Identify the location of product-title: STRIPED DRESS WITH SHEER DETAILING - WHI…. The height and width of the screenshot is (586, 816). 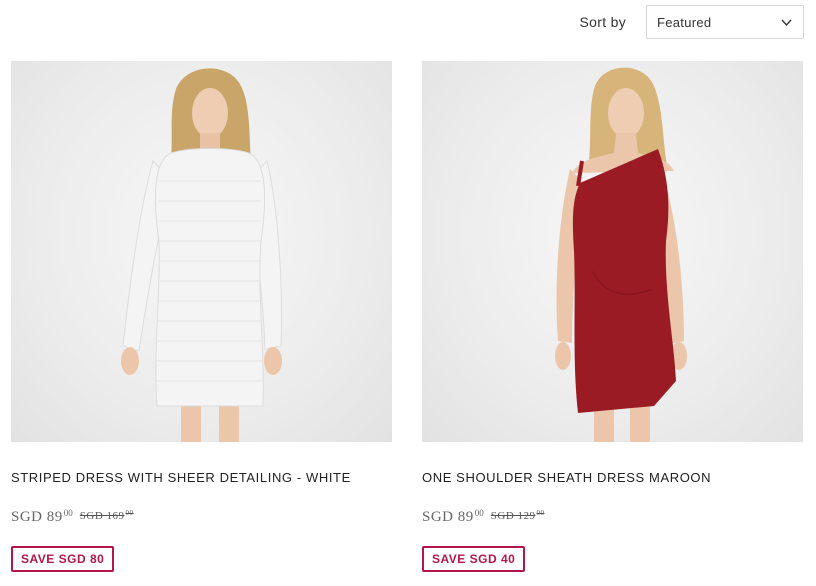
(201, 478).